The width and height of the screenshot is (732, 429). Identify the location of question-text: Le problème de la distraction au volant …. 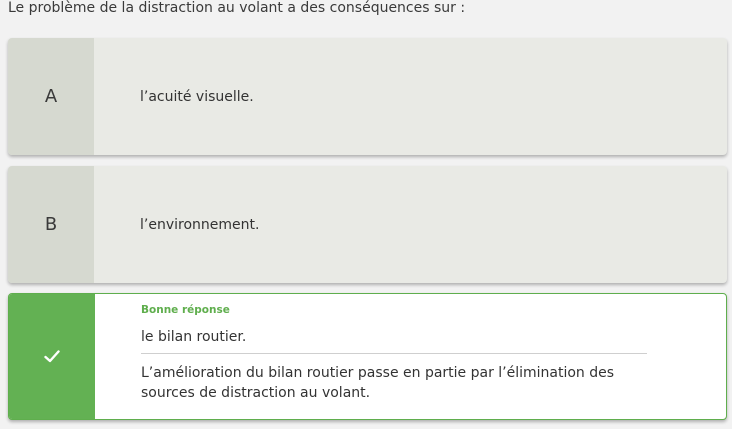
(237, 8).